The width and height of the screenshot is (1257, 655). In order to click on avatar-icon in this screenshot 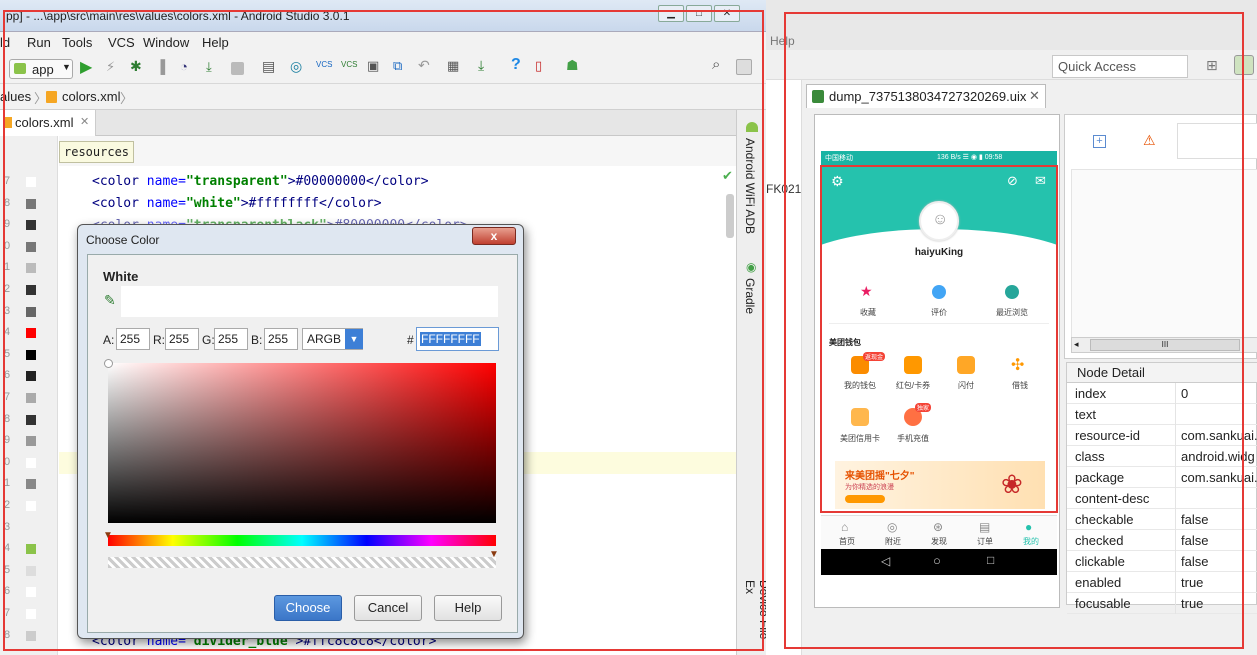, I will do `click(744, 67)`.